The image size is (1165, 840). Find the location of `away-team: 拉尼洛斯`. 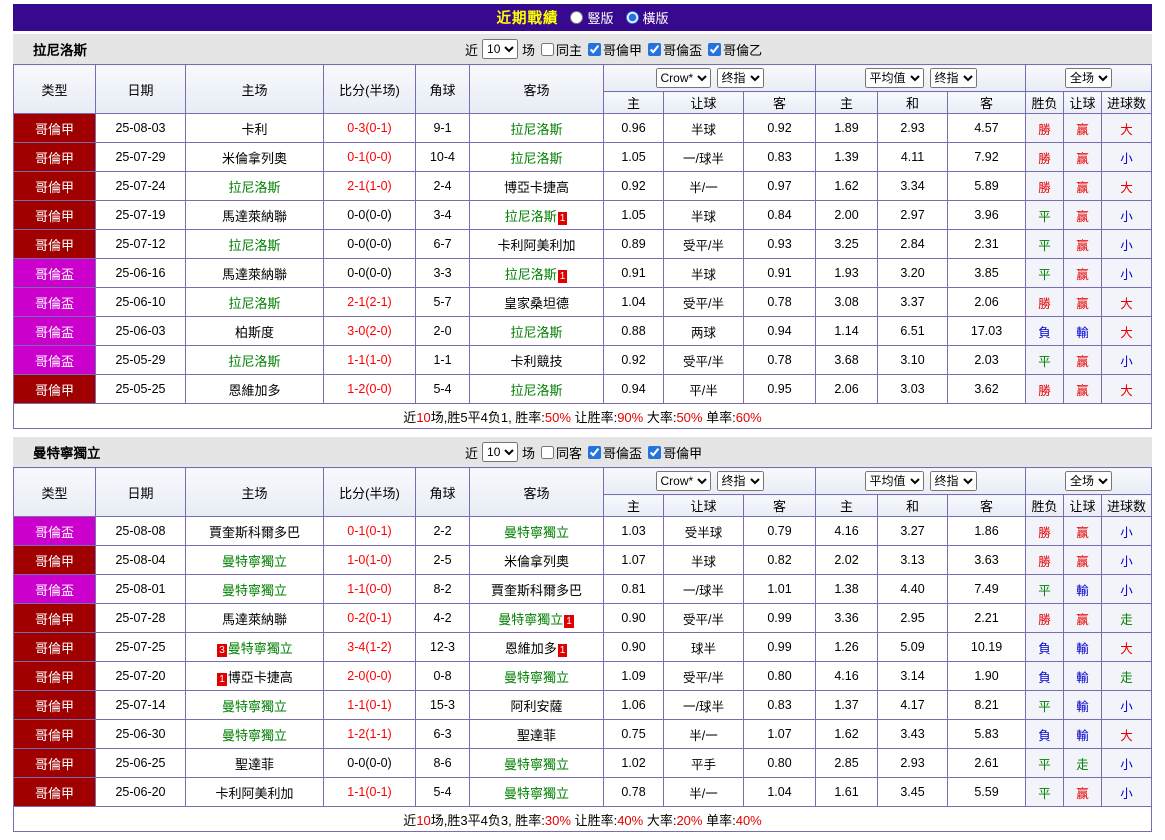

away-team: 拉尼洛斯 is located at coordinates (530, 216).